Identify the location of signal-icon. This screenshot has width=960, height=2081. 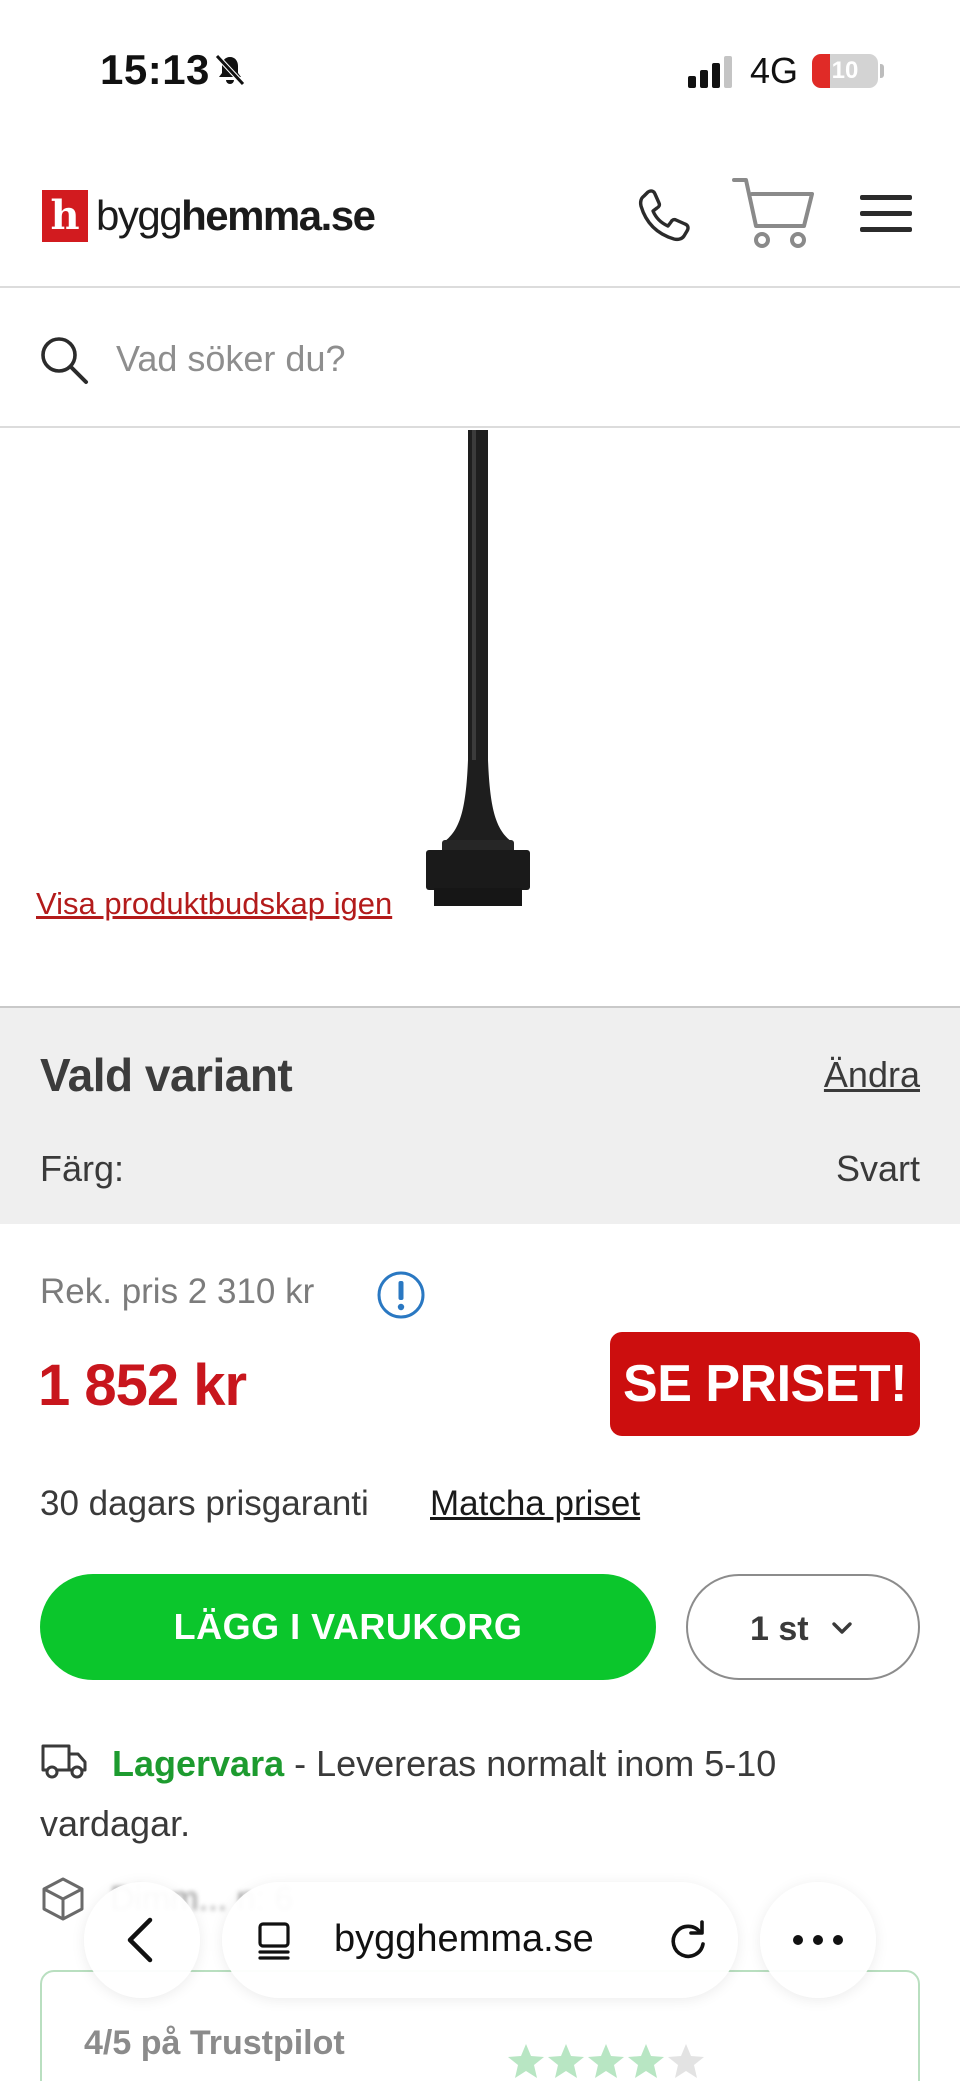
(710, 72).